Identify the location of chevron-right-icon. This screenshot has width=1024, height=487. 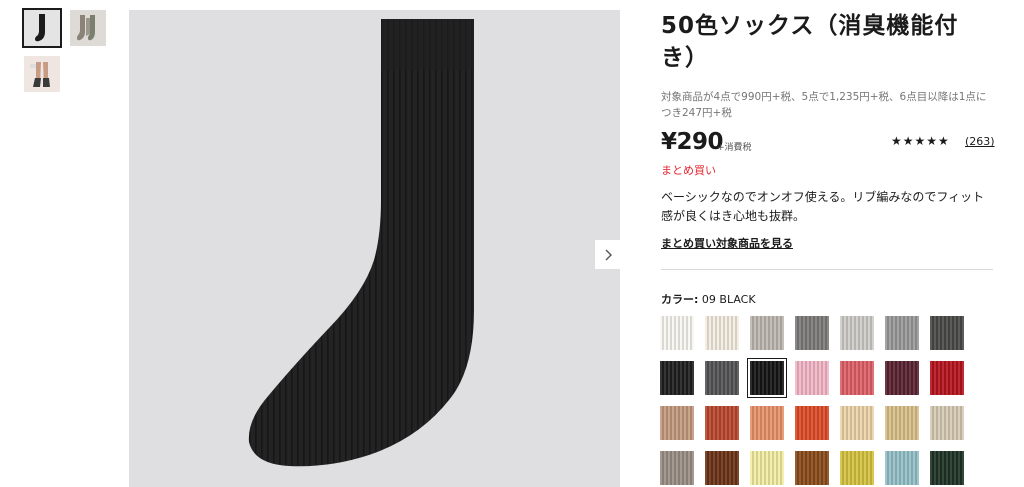
(608, 254).